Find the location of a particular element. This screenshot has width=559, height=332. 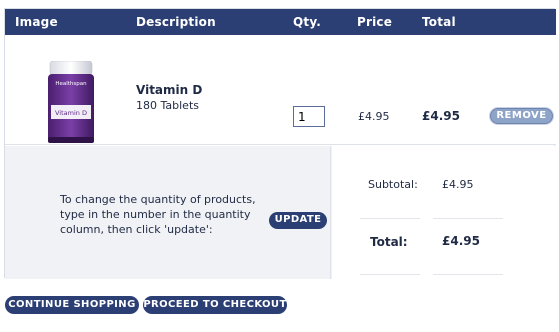

header-image: Image is located at coordinates (36, 22).